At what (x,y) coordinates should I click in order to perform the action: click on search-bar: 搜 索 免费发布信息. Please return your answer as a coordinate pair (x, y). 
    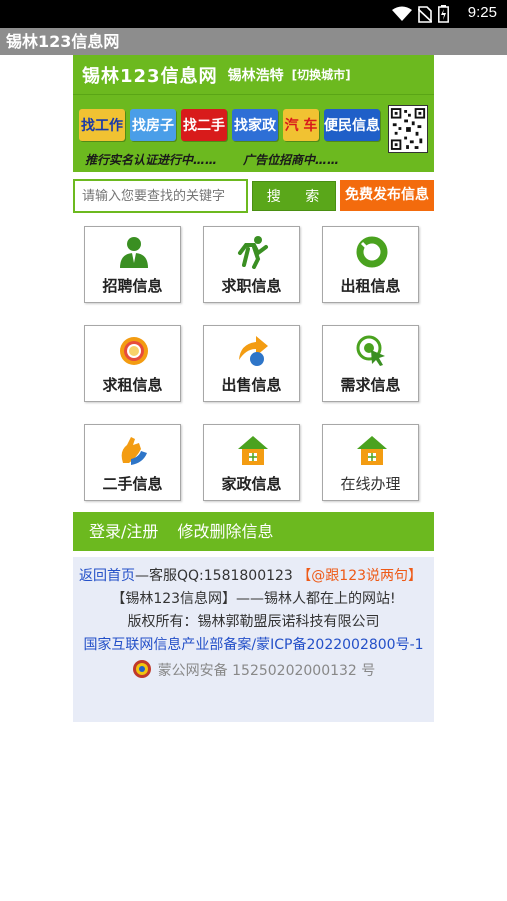
    Looking at the image, I should click on (253, 196).